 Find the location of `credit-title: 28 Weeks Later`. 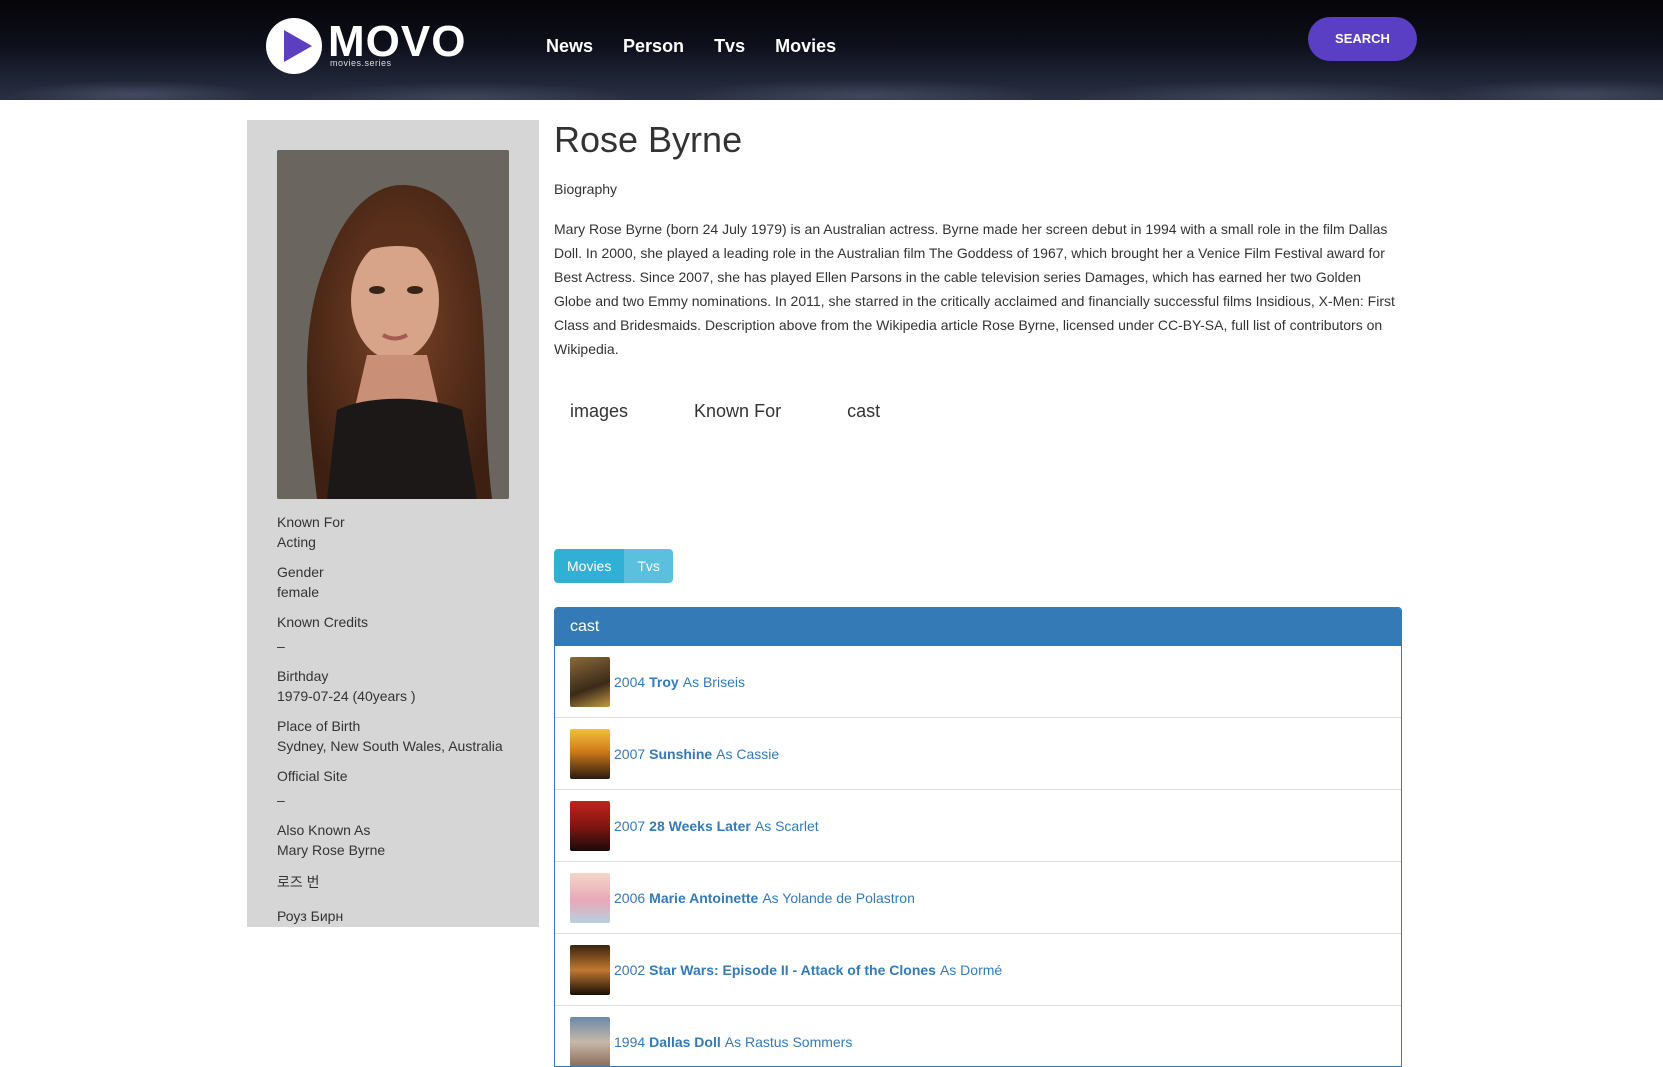

credit-title: 28 Weeks Later is located at coordinates (700, 826).